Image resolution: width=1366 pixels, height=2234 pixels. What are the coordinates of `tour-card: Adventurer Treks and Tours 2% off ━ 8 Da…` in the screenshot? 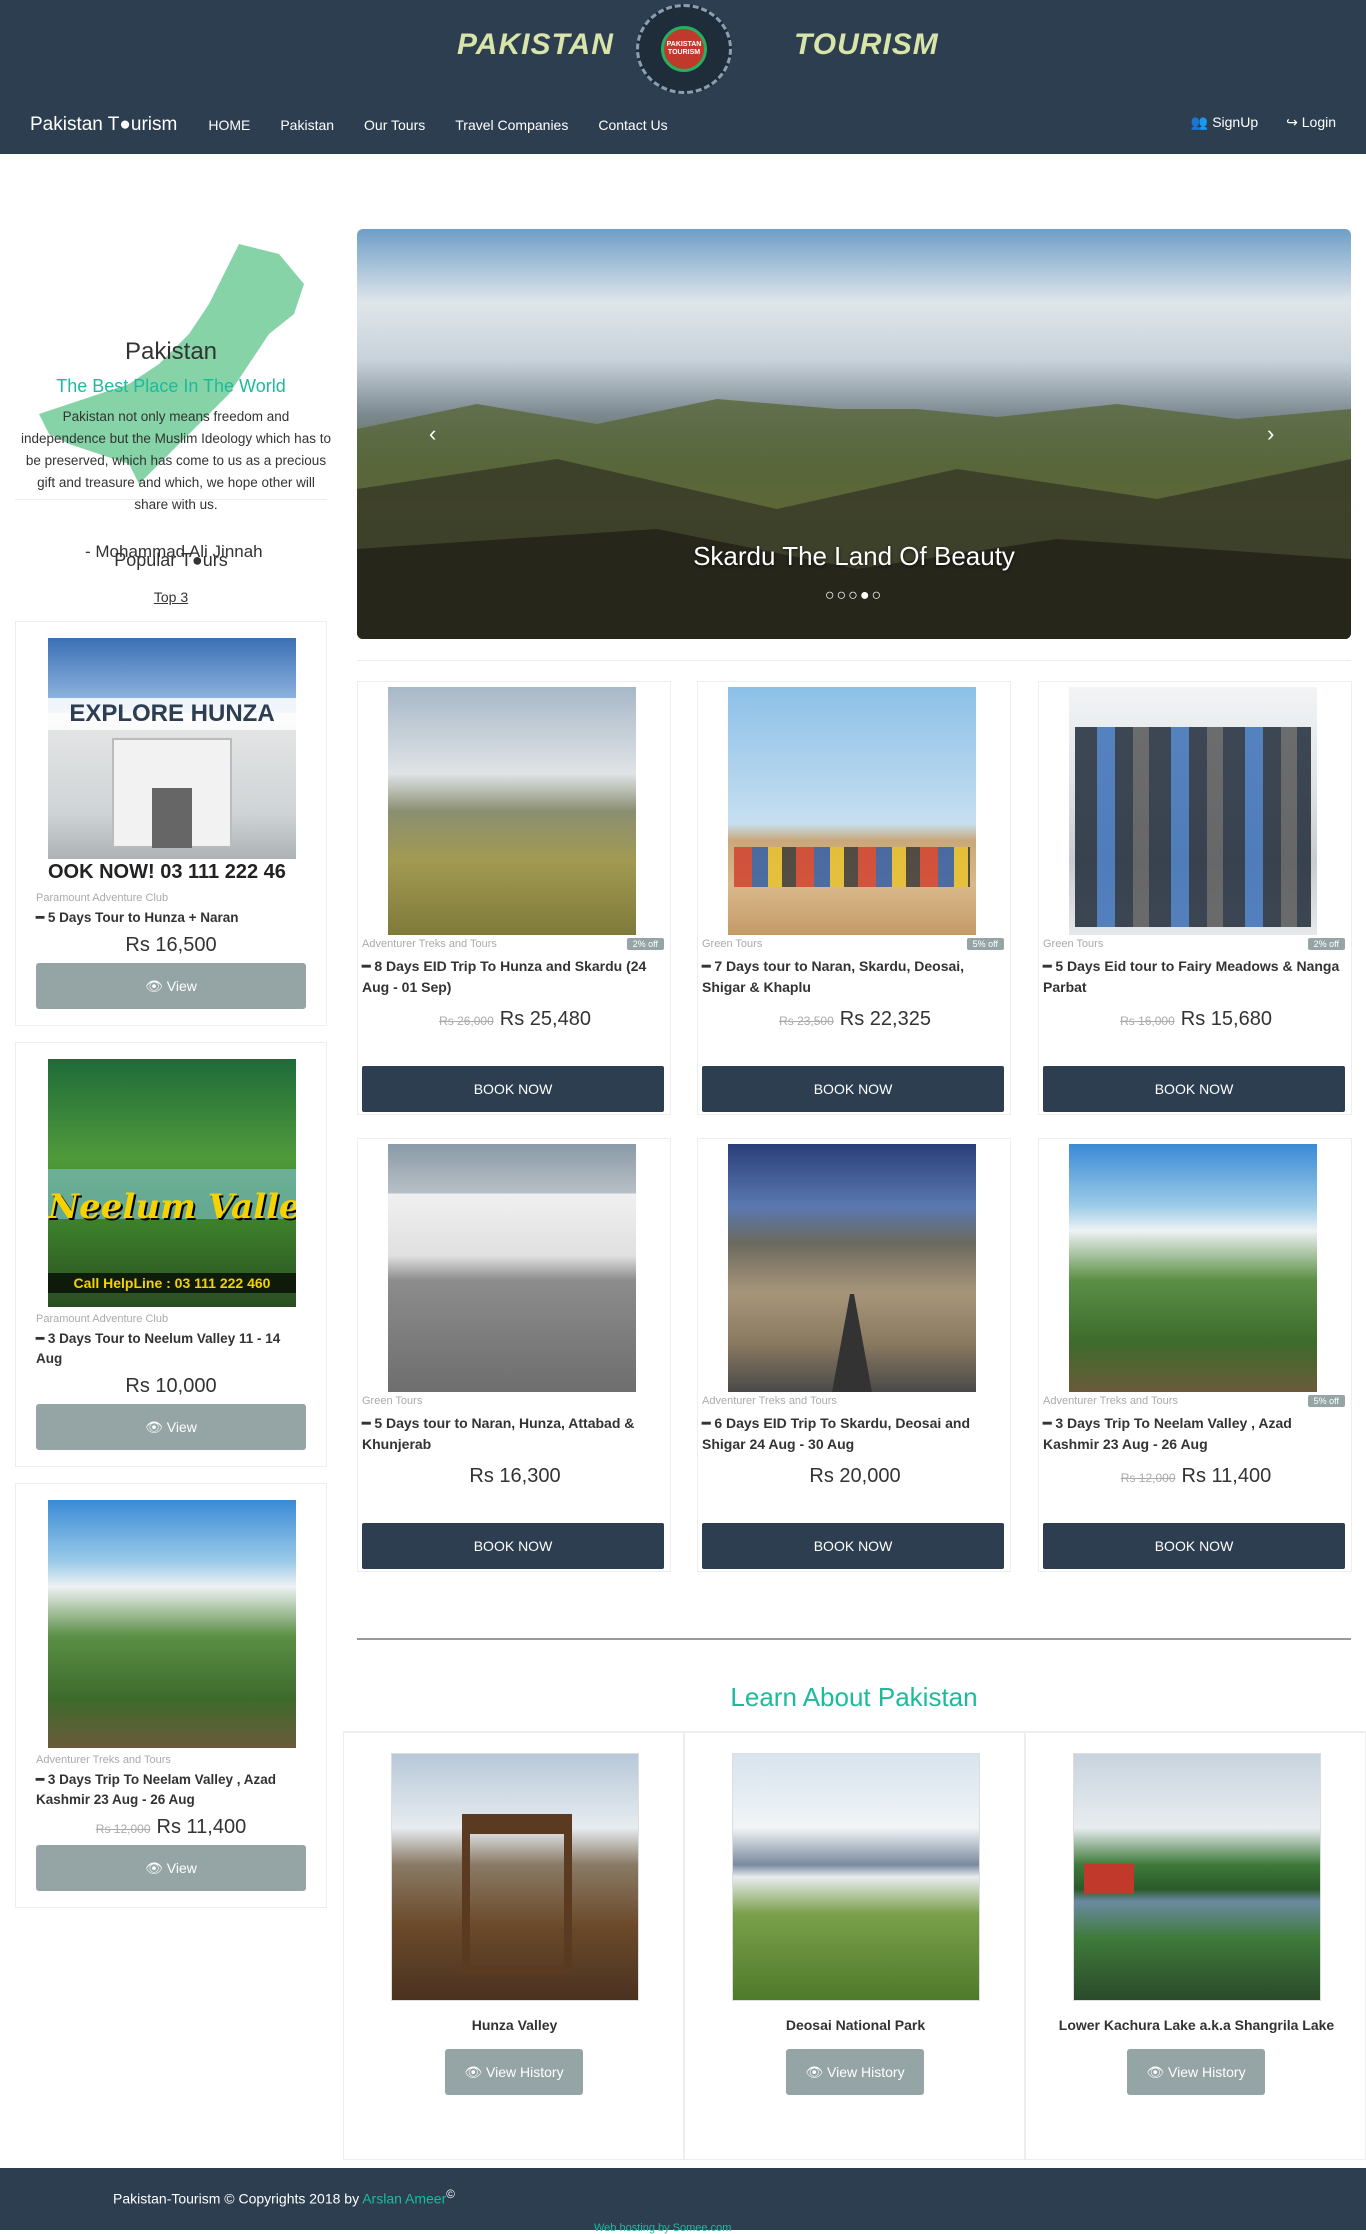 It's located at (514, 898).